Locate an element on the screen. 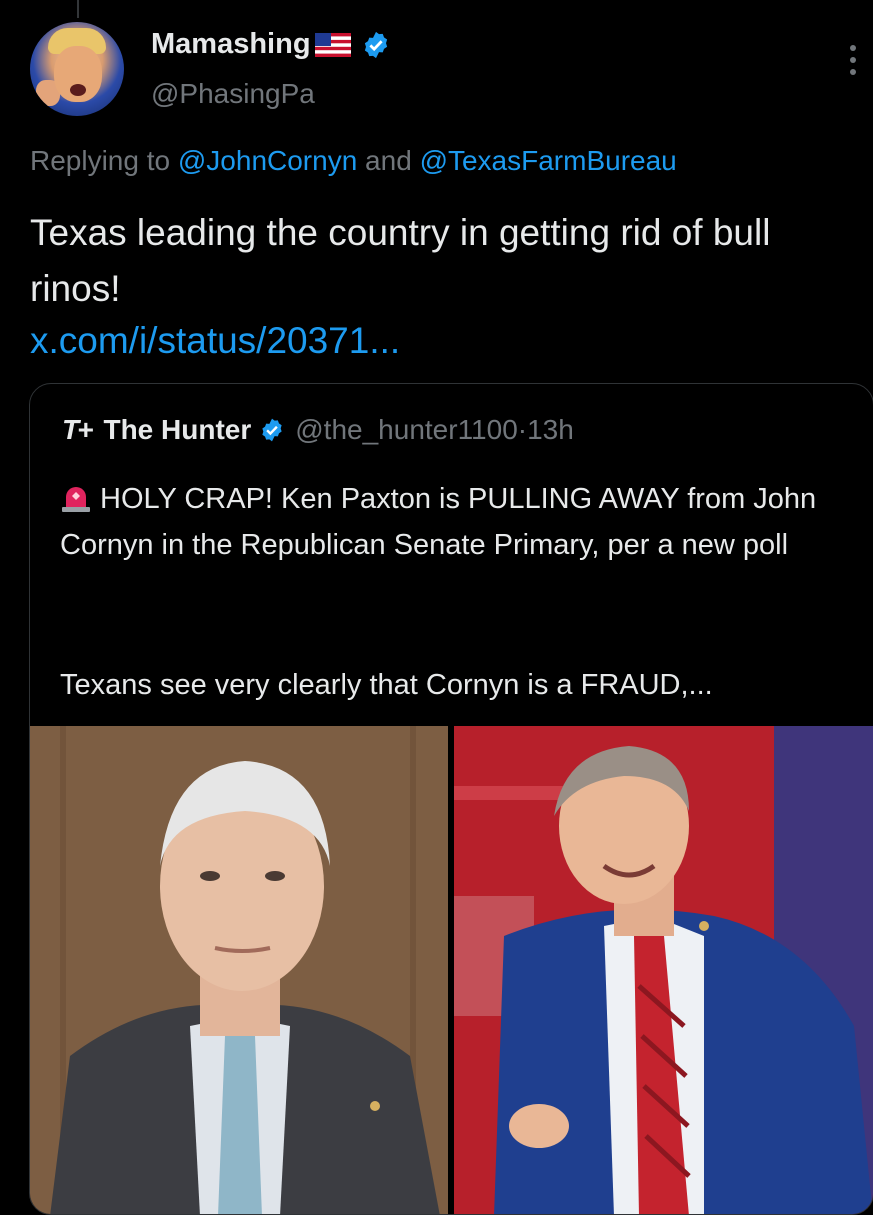 The image size is (873, 1215). siren-emoji-icon is located at coordinates (76, 499).